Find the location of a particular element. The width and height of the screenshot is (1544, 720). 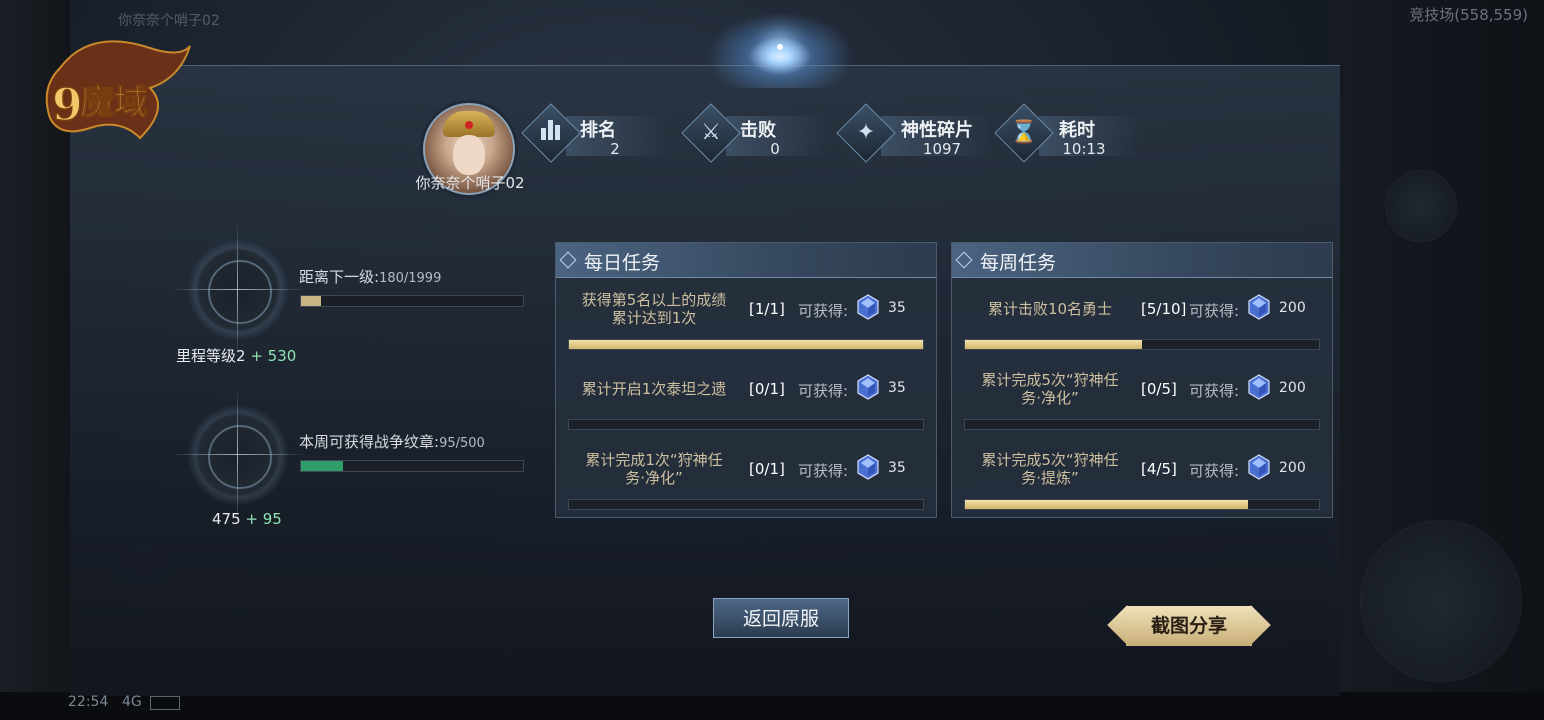

quest-description: 累计完成5次“狩神任 务·净化” is located at coordinates (1050, 389).